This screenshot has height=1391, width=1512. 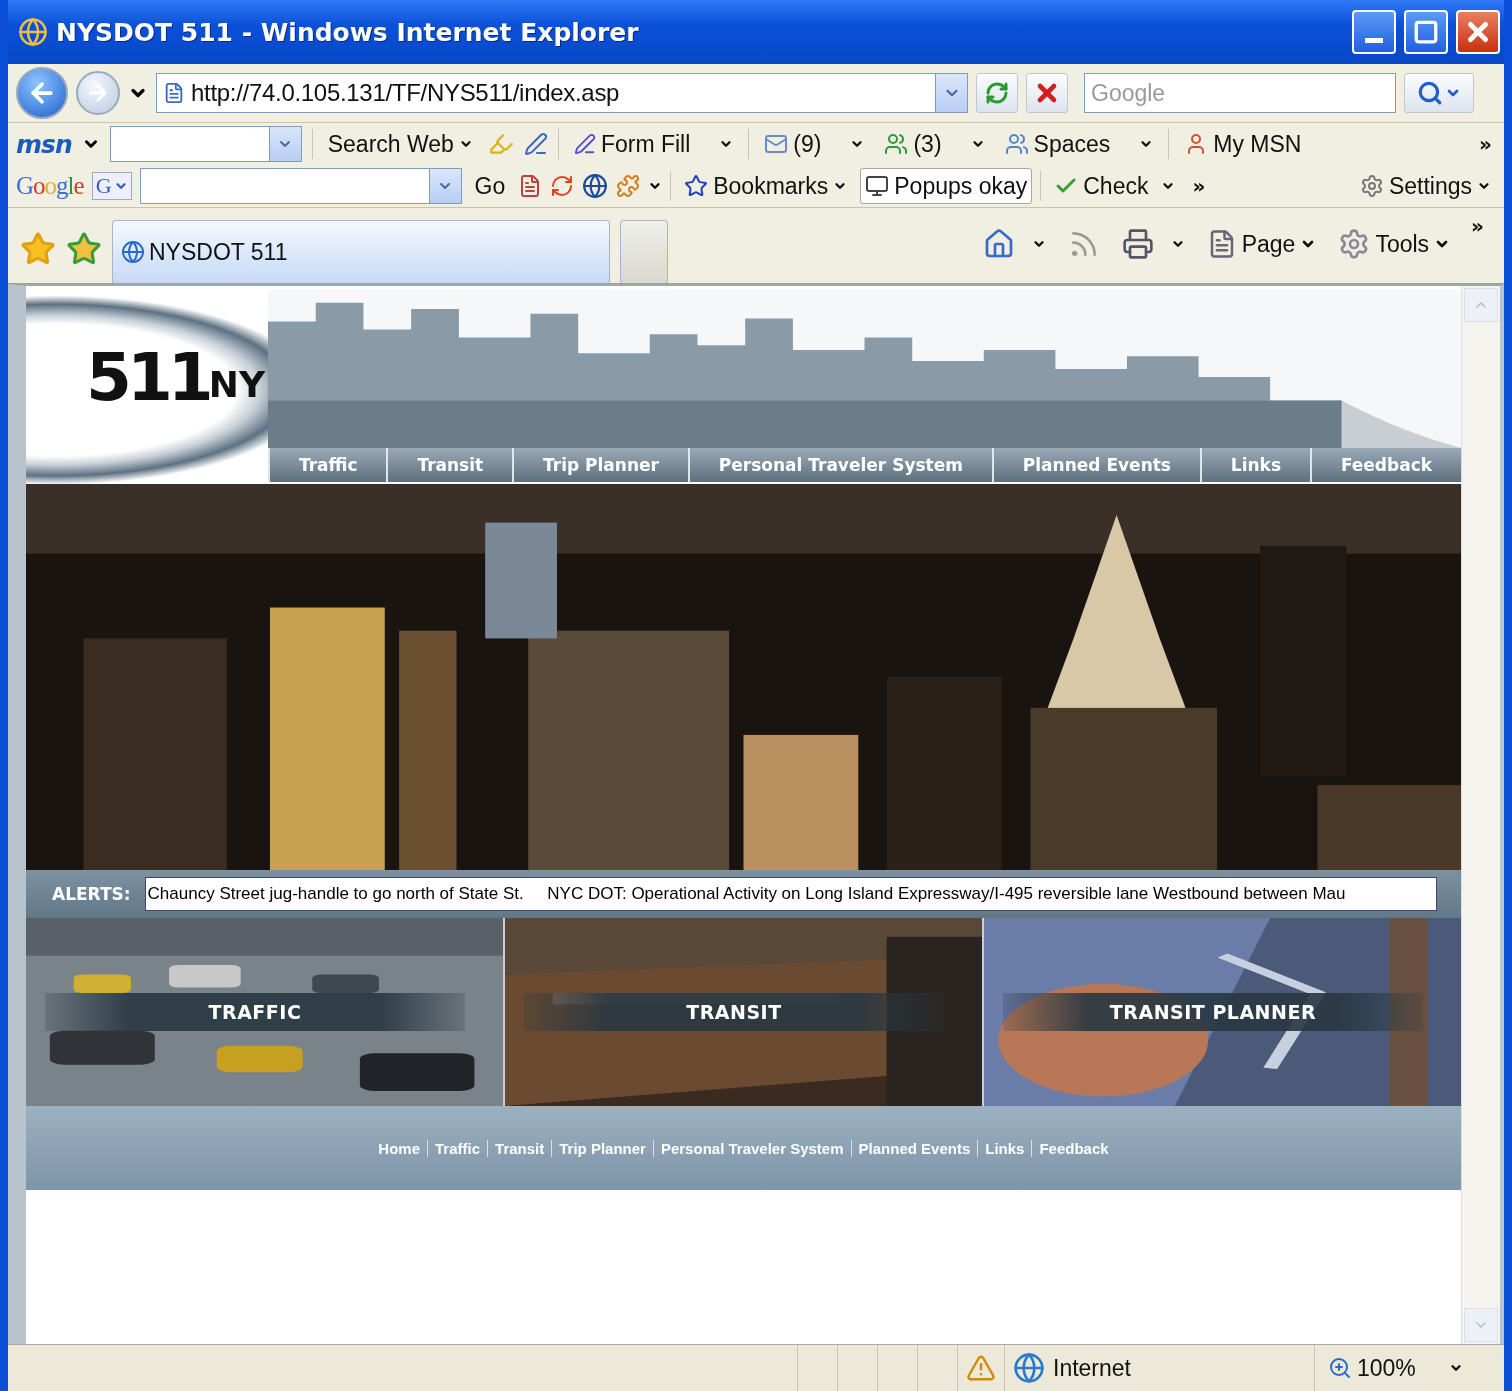 I want to click on maximize-icon, so click(x=1426, y=32).